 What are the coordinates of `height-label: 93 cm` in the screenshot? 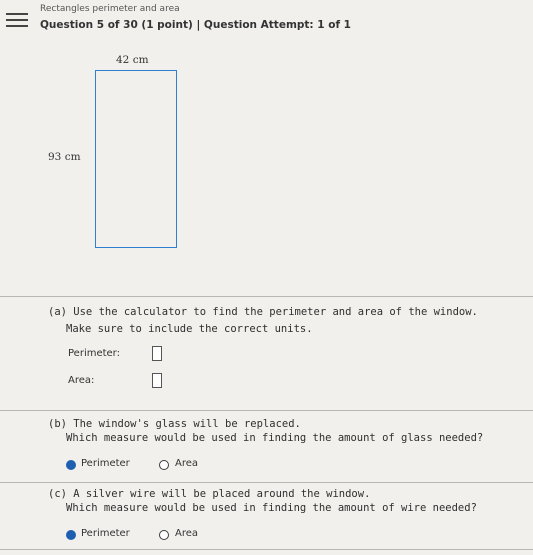 It's located at (64, 157).